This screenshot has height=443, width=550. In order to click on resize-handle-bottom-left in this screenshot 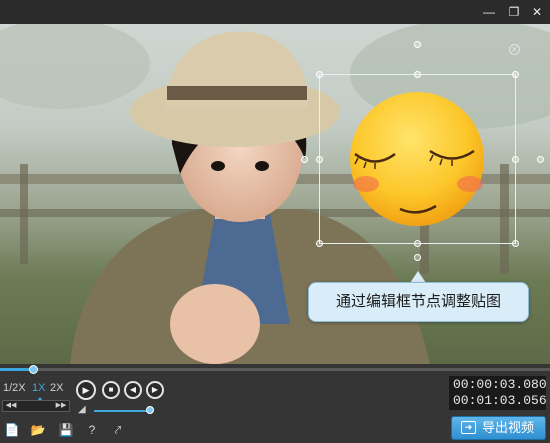, I will do `click(319, 243)`.